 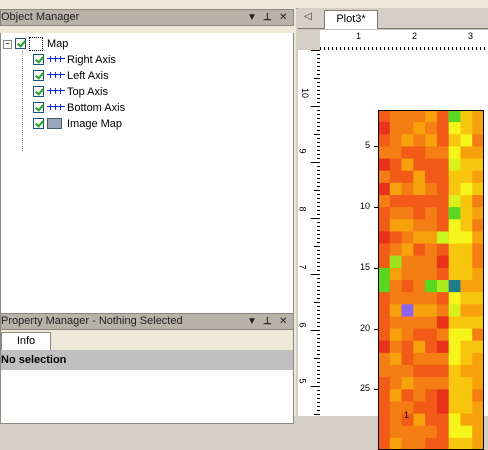 I want to click on checkbox-image-map, so click(x=38, y=123).